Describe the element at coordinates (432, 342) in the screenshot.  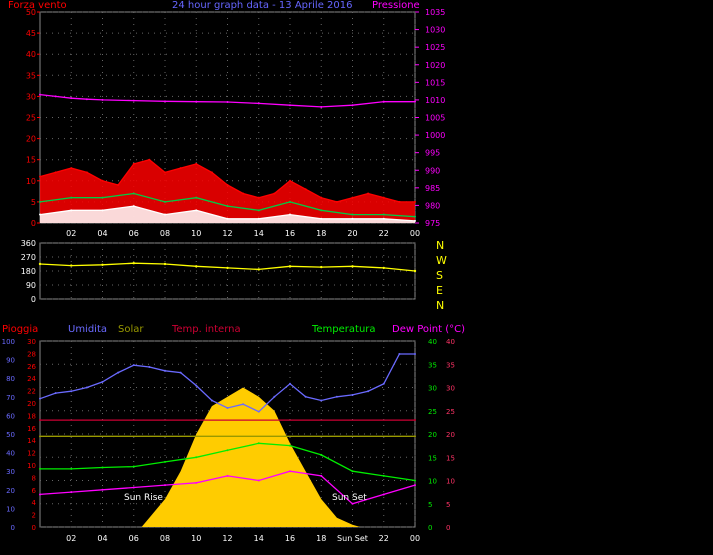
I see `temp-tick-label: 40` at that location.